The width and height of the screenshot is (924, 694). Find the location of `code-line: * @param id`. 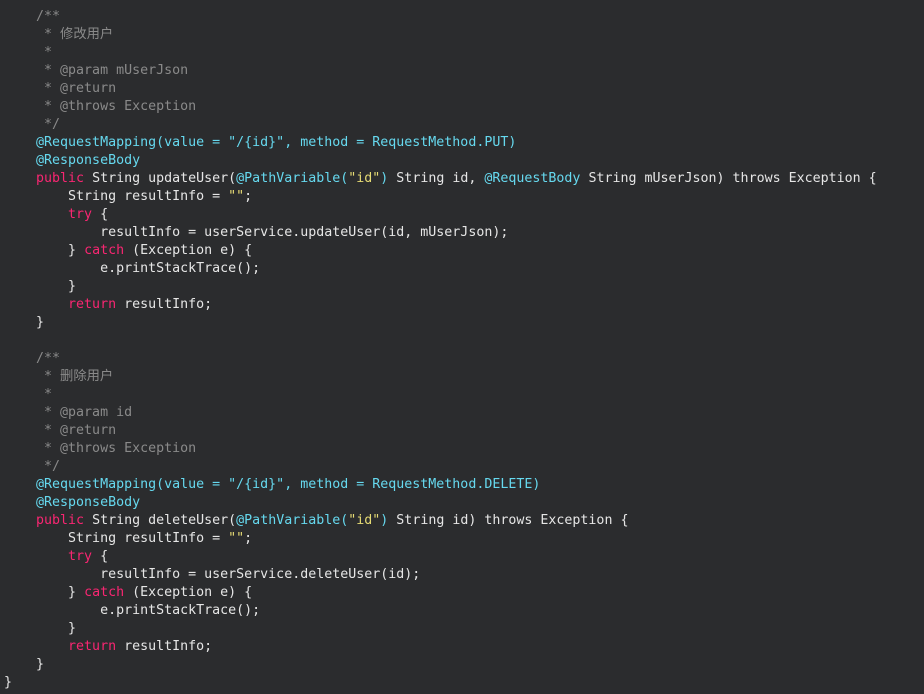

code-line: * @param id is located at coordinates (68, 413).